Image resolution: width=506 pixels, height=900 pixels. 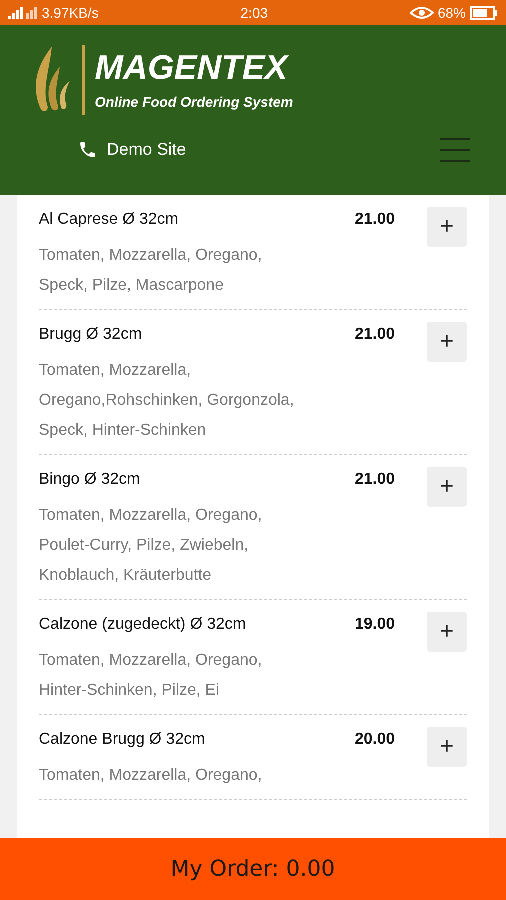 I want to click on battery-level: 68%, so click(x=452, y=12).